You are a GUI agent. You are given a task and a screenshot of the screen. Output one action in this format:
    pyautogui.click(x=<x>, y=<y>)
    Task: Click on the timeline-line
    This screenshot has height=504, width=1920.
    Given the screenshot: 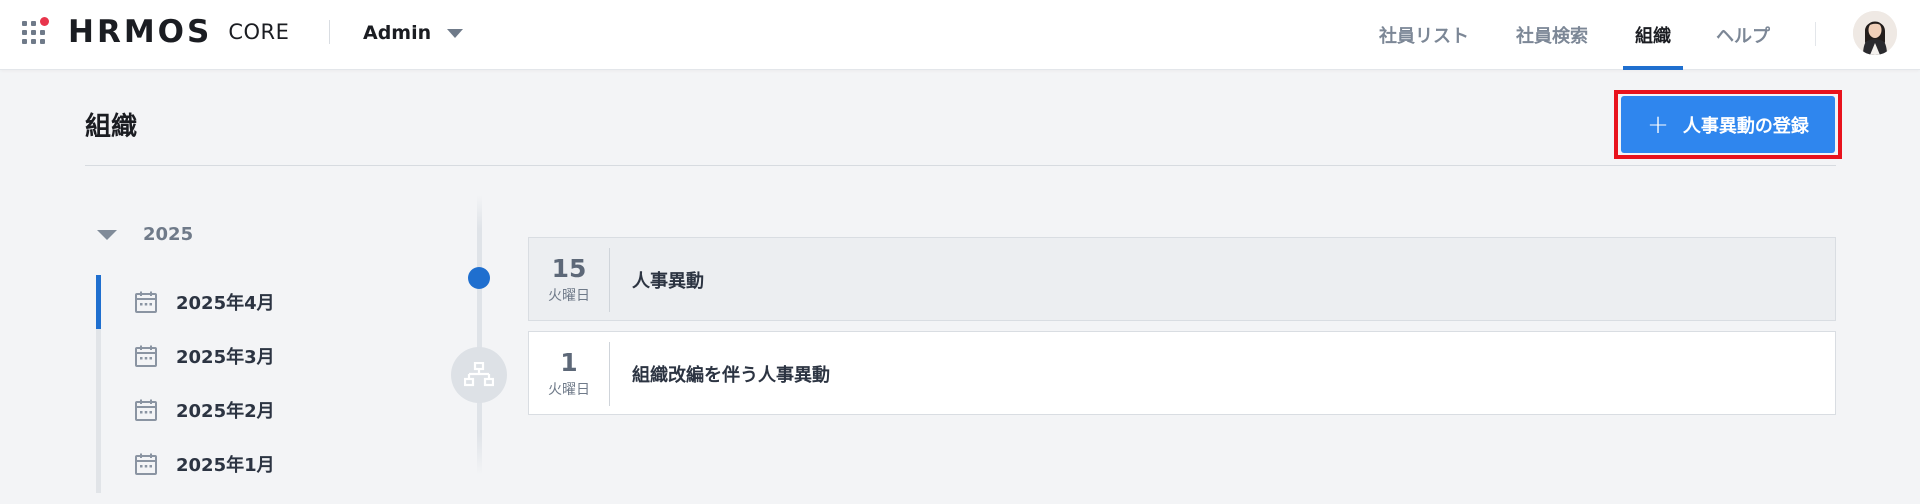 What is the action you would take?
    pyautogui.click(x=479, y=335)
    